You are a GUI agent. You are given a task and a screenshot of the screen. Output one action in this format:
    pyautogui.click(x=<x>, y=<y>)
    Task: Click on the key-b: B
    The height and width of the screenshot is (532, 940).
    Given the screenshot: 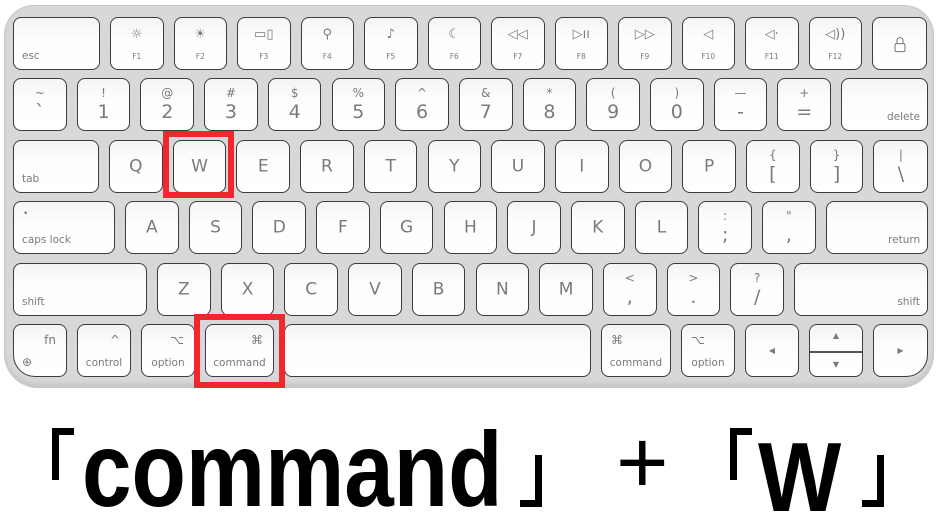 What is the action you would take?
    pyautogui.click(x=438, y=289)
    